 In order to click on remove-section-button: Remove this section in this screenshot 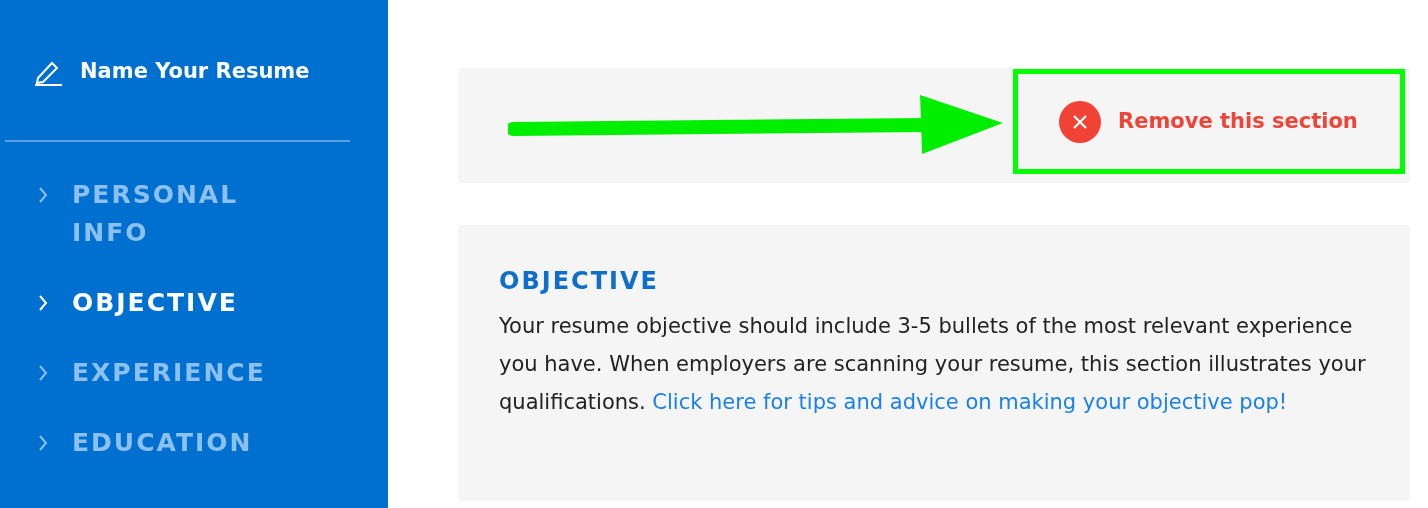, I will do `click(1208, 121)`.